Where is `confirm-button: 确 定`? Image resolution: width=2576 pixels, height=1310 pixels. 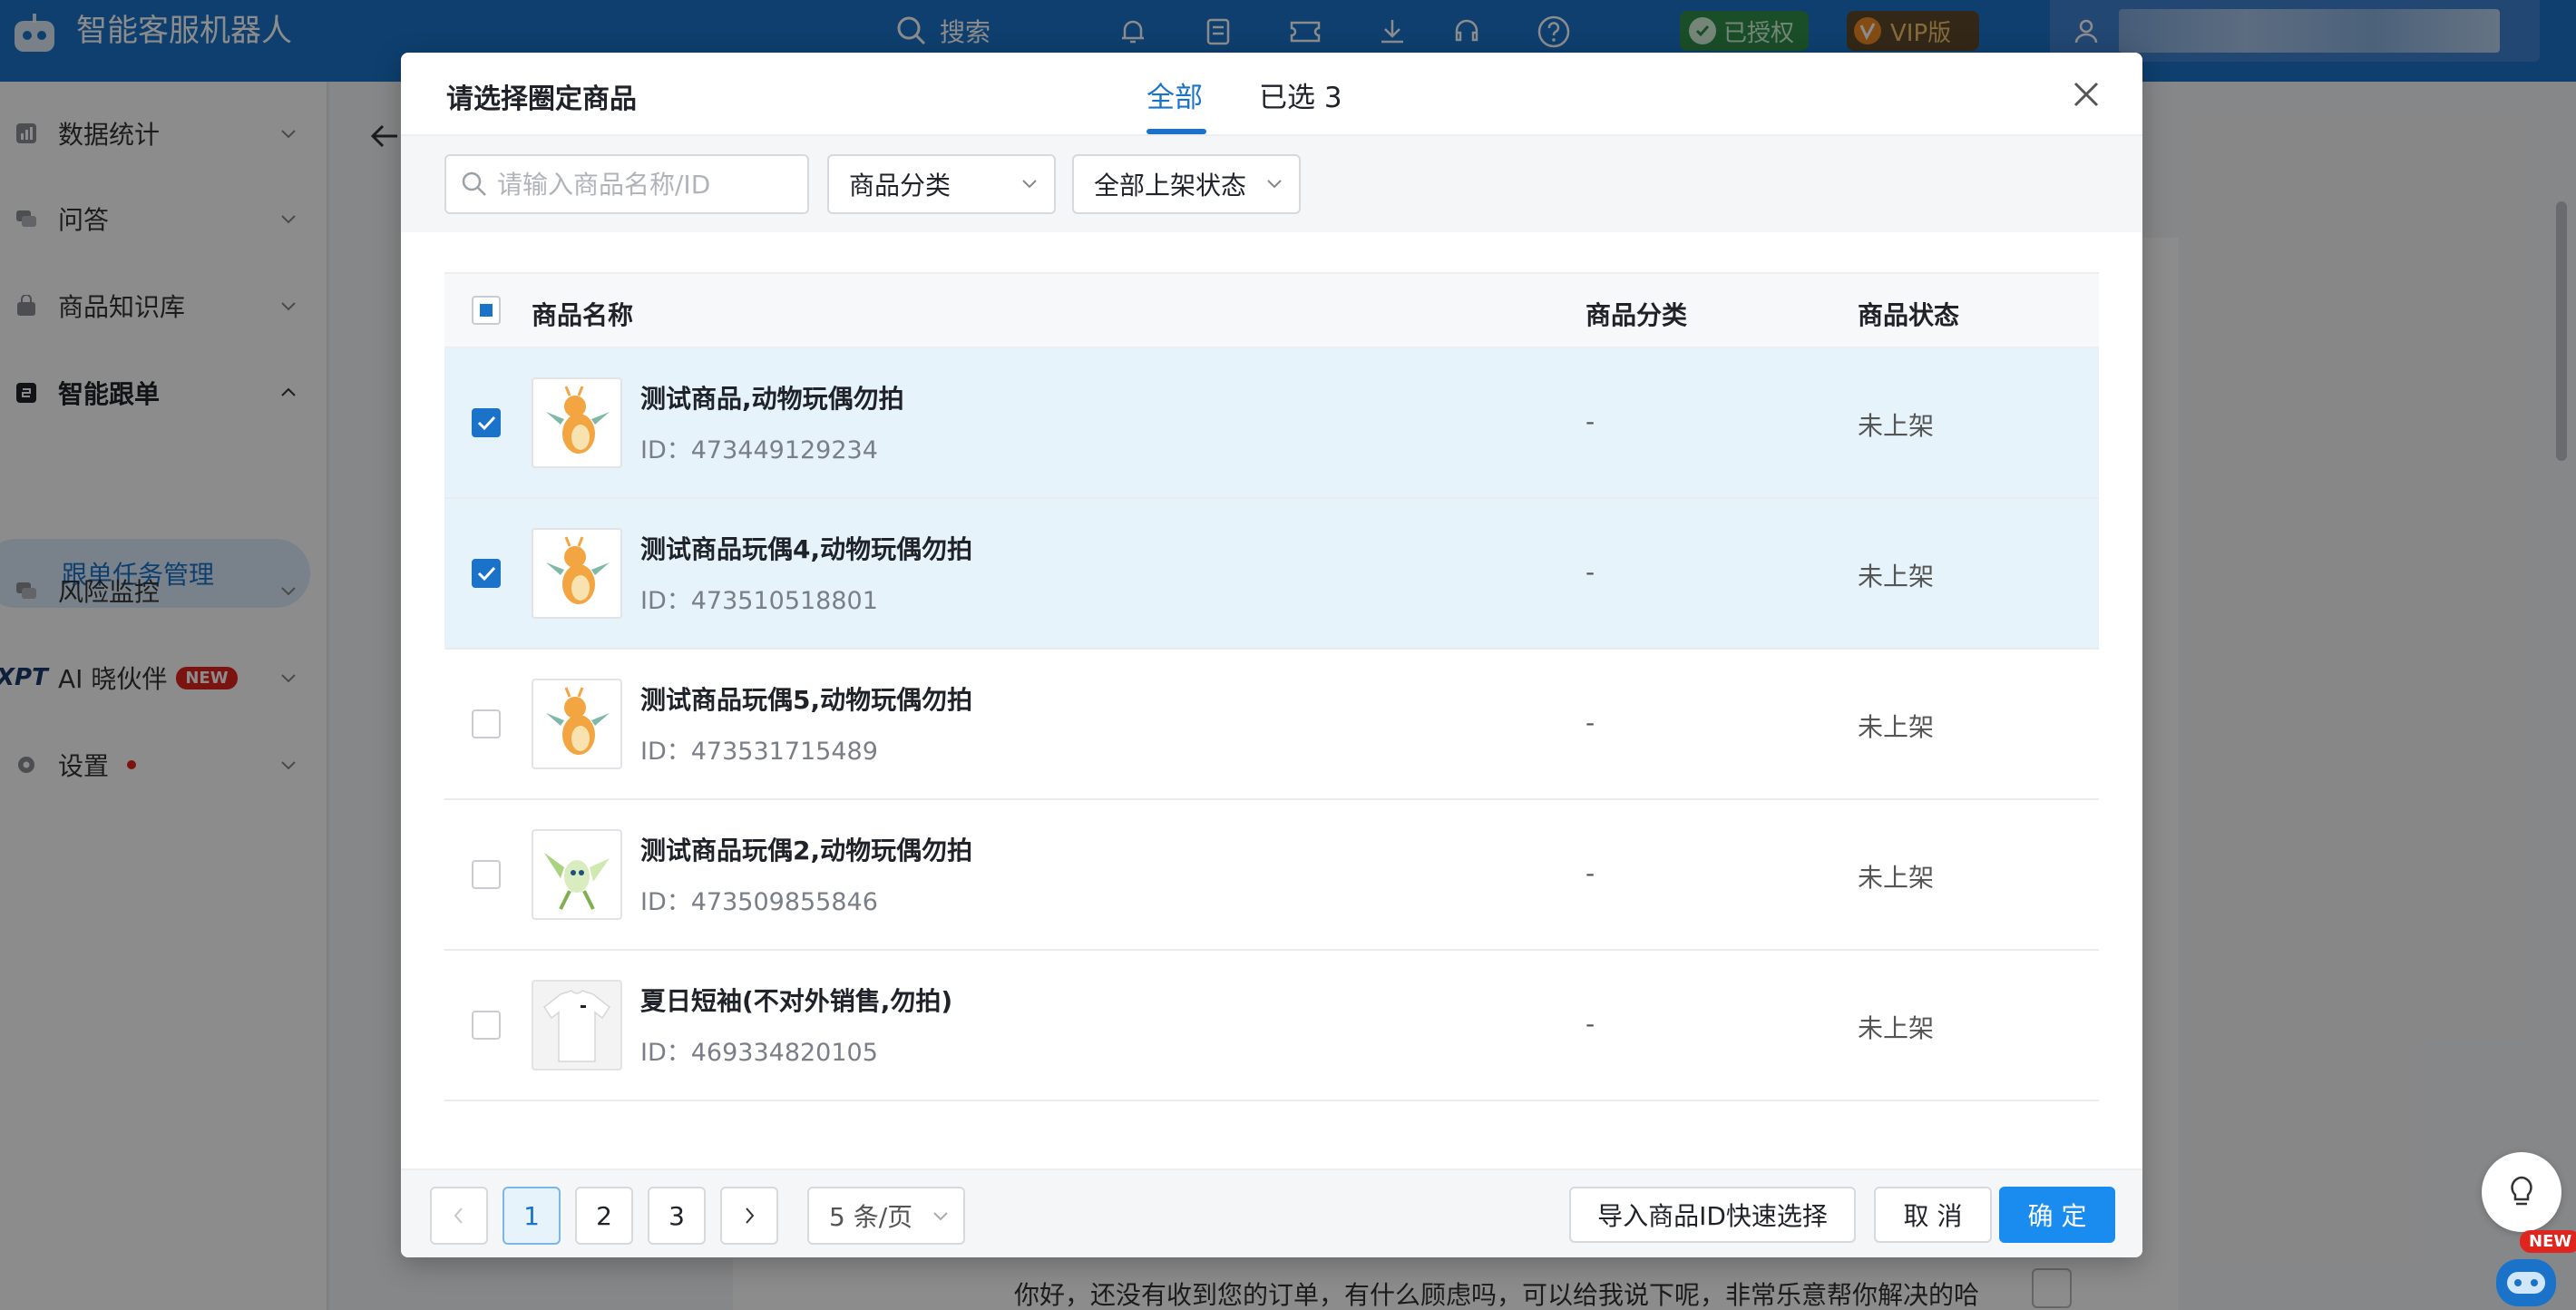 confirm-button: 确 定 is located at coordinates (2057, 1215).